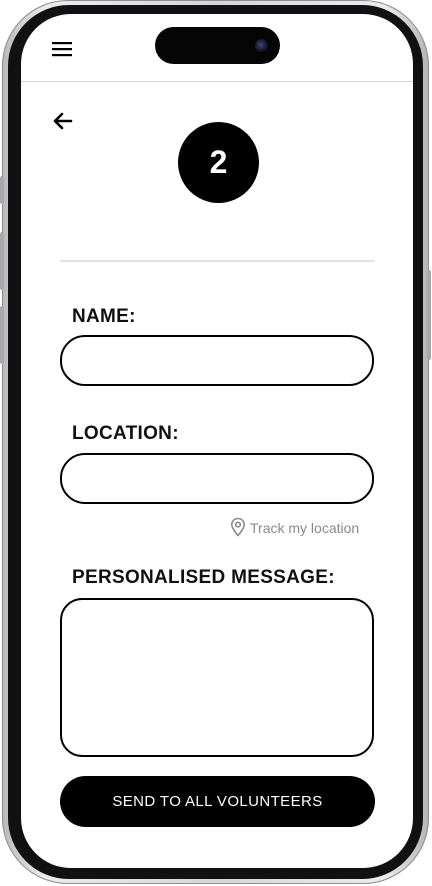 The height and width of the screenshot is (886, 432). What do you see at coordinates (62, 121) in the screenshot?
I see `arrow-left-icon` at bounding box center [62, 121].